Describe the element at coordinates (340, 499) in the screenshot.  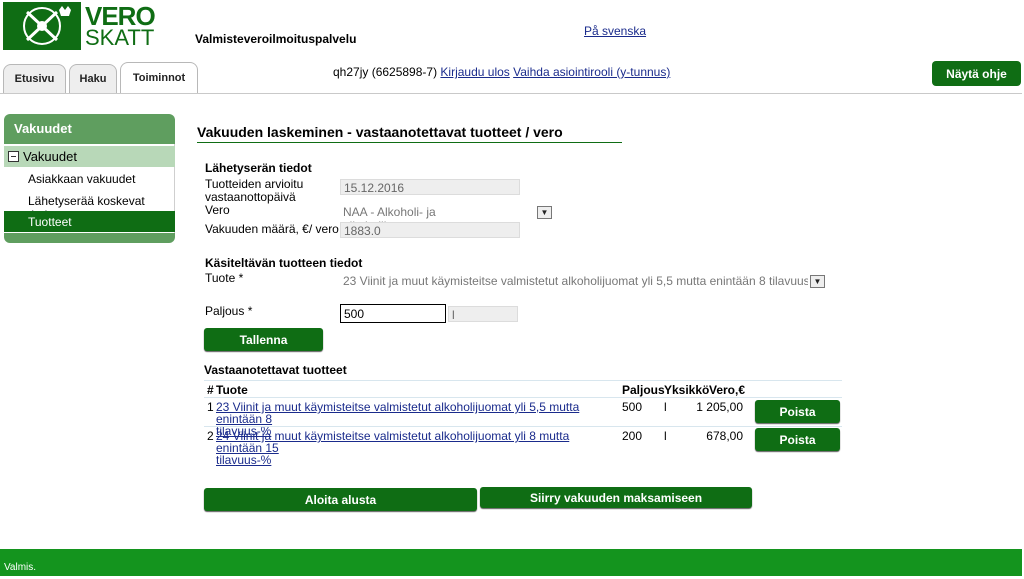
I see `restart-button: Aloita alusta` at that location.